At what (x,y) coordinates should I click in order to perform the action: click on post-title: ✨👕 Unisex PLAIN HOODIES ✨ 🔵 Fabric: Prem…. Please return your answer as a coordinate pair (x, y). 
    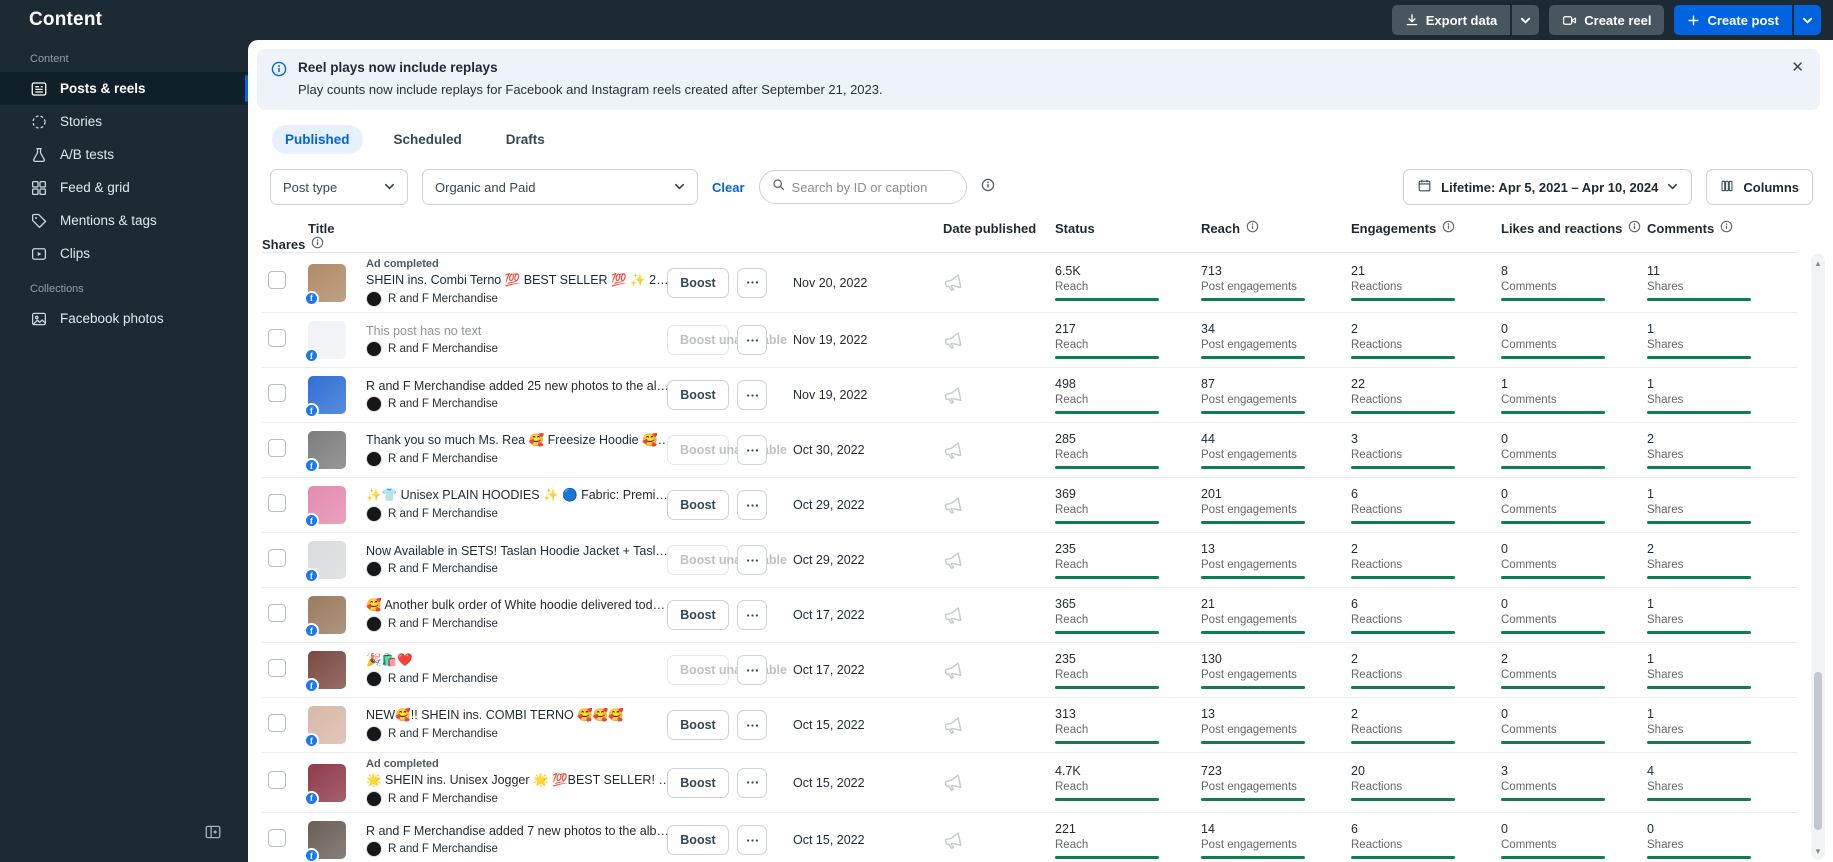
    Looking at the image, I should click on (518, 495).